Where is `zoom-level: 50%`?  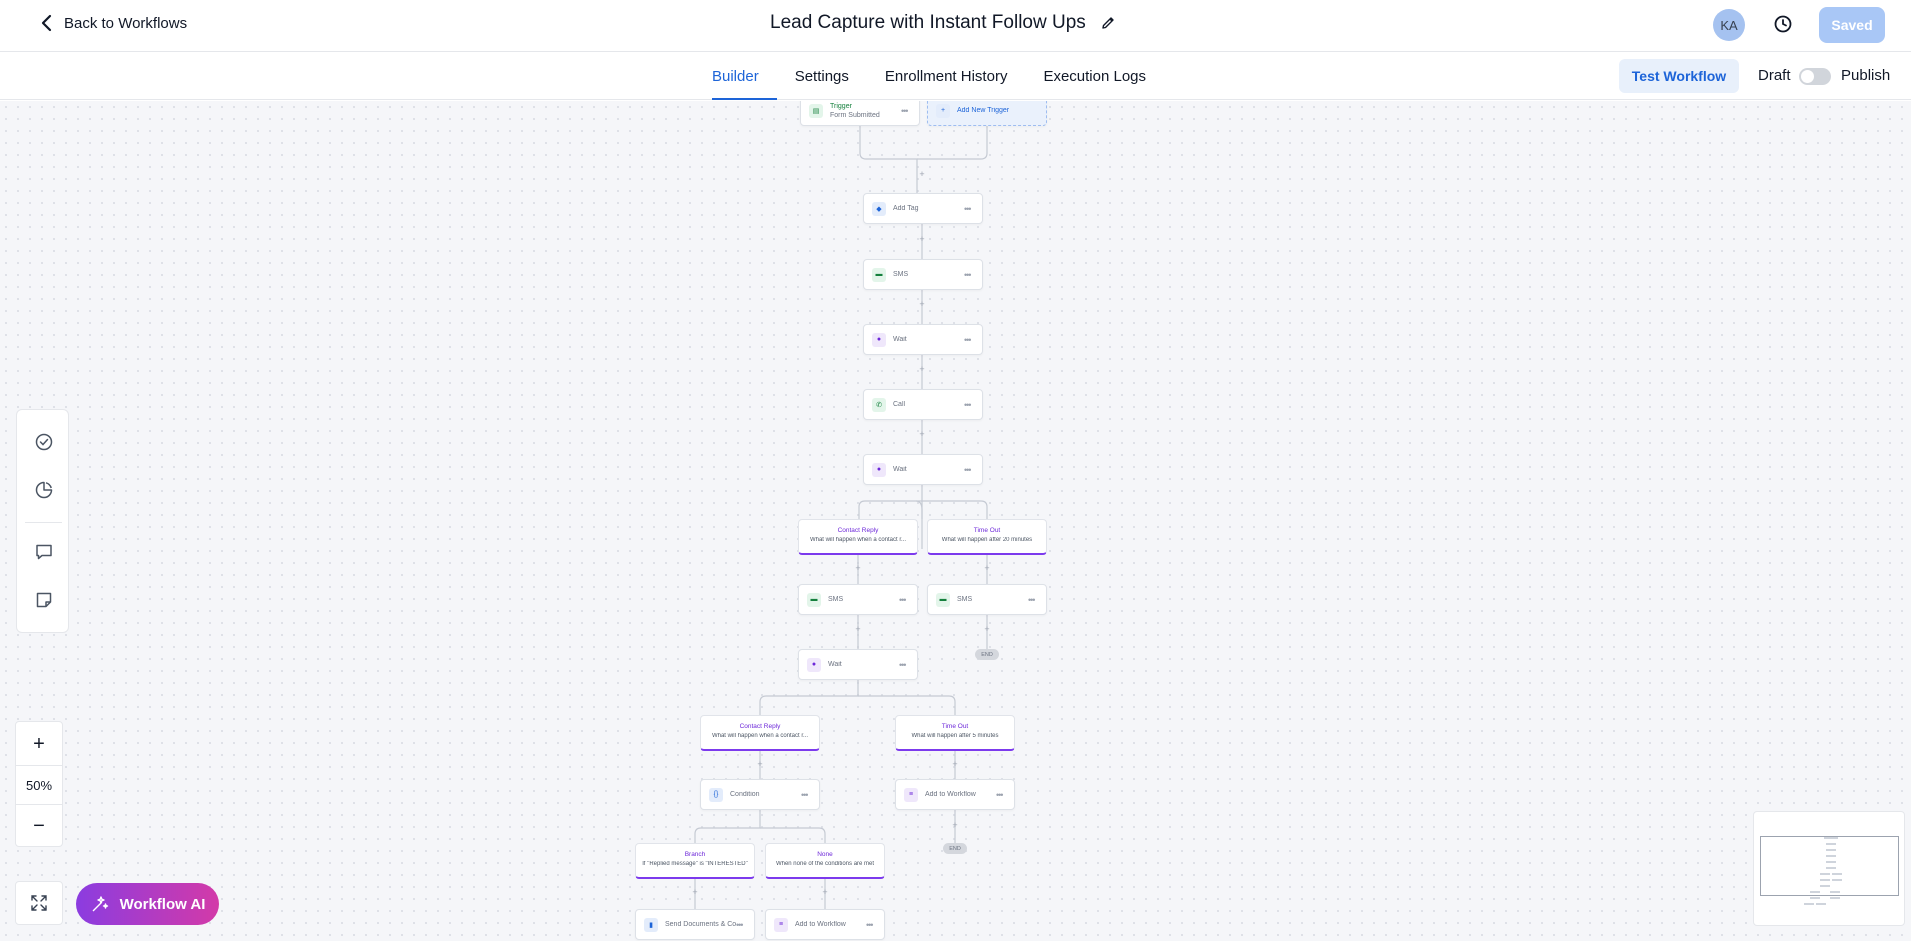
zoom-level: 50% is located at coordinates (39, 785).